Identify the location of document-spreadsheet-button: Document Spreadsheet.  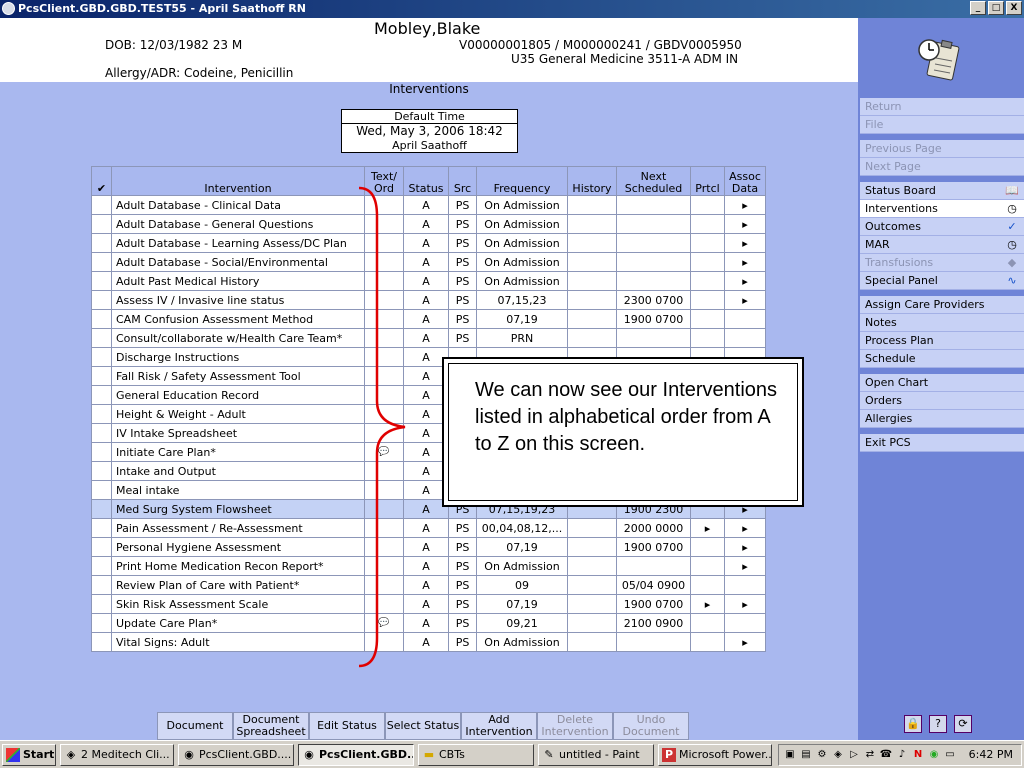
(271, 726).